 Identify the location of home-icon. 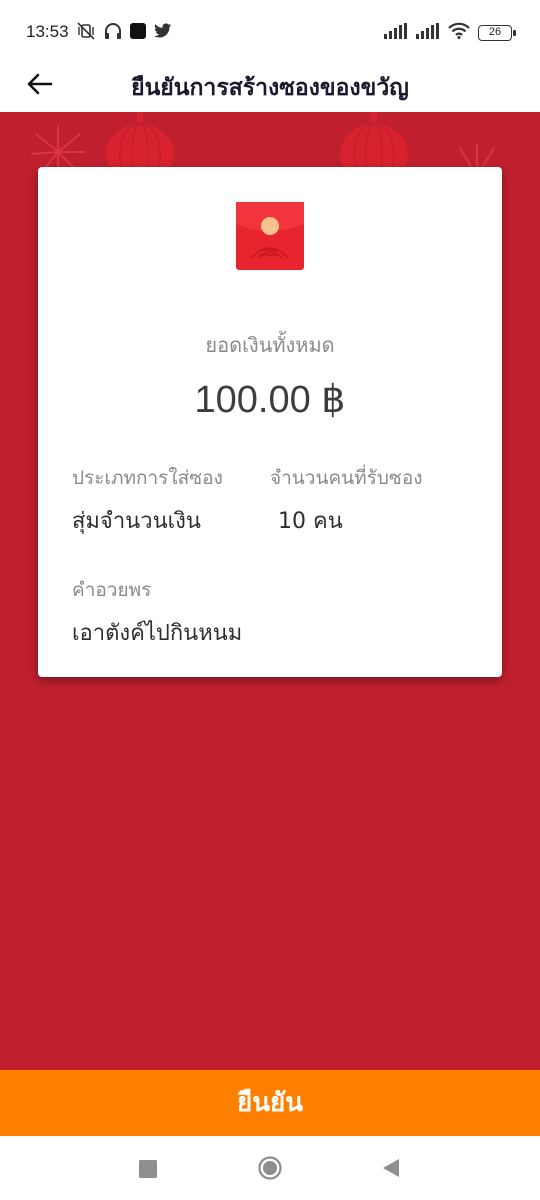
(270, 1170).